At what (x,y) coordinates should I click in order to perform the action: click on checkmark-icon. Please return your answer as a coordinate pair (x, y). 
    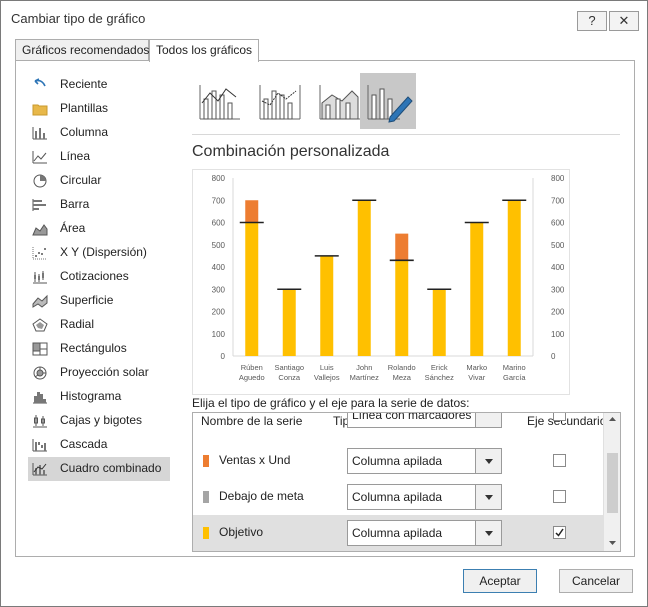
    Looking at the image, I should click on (559, 532).